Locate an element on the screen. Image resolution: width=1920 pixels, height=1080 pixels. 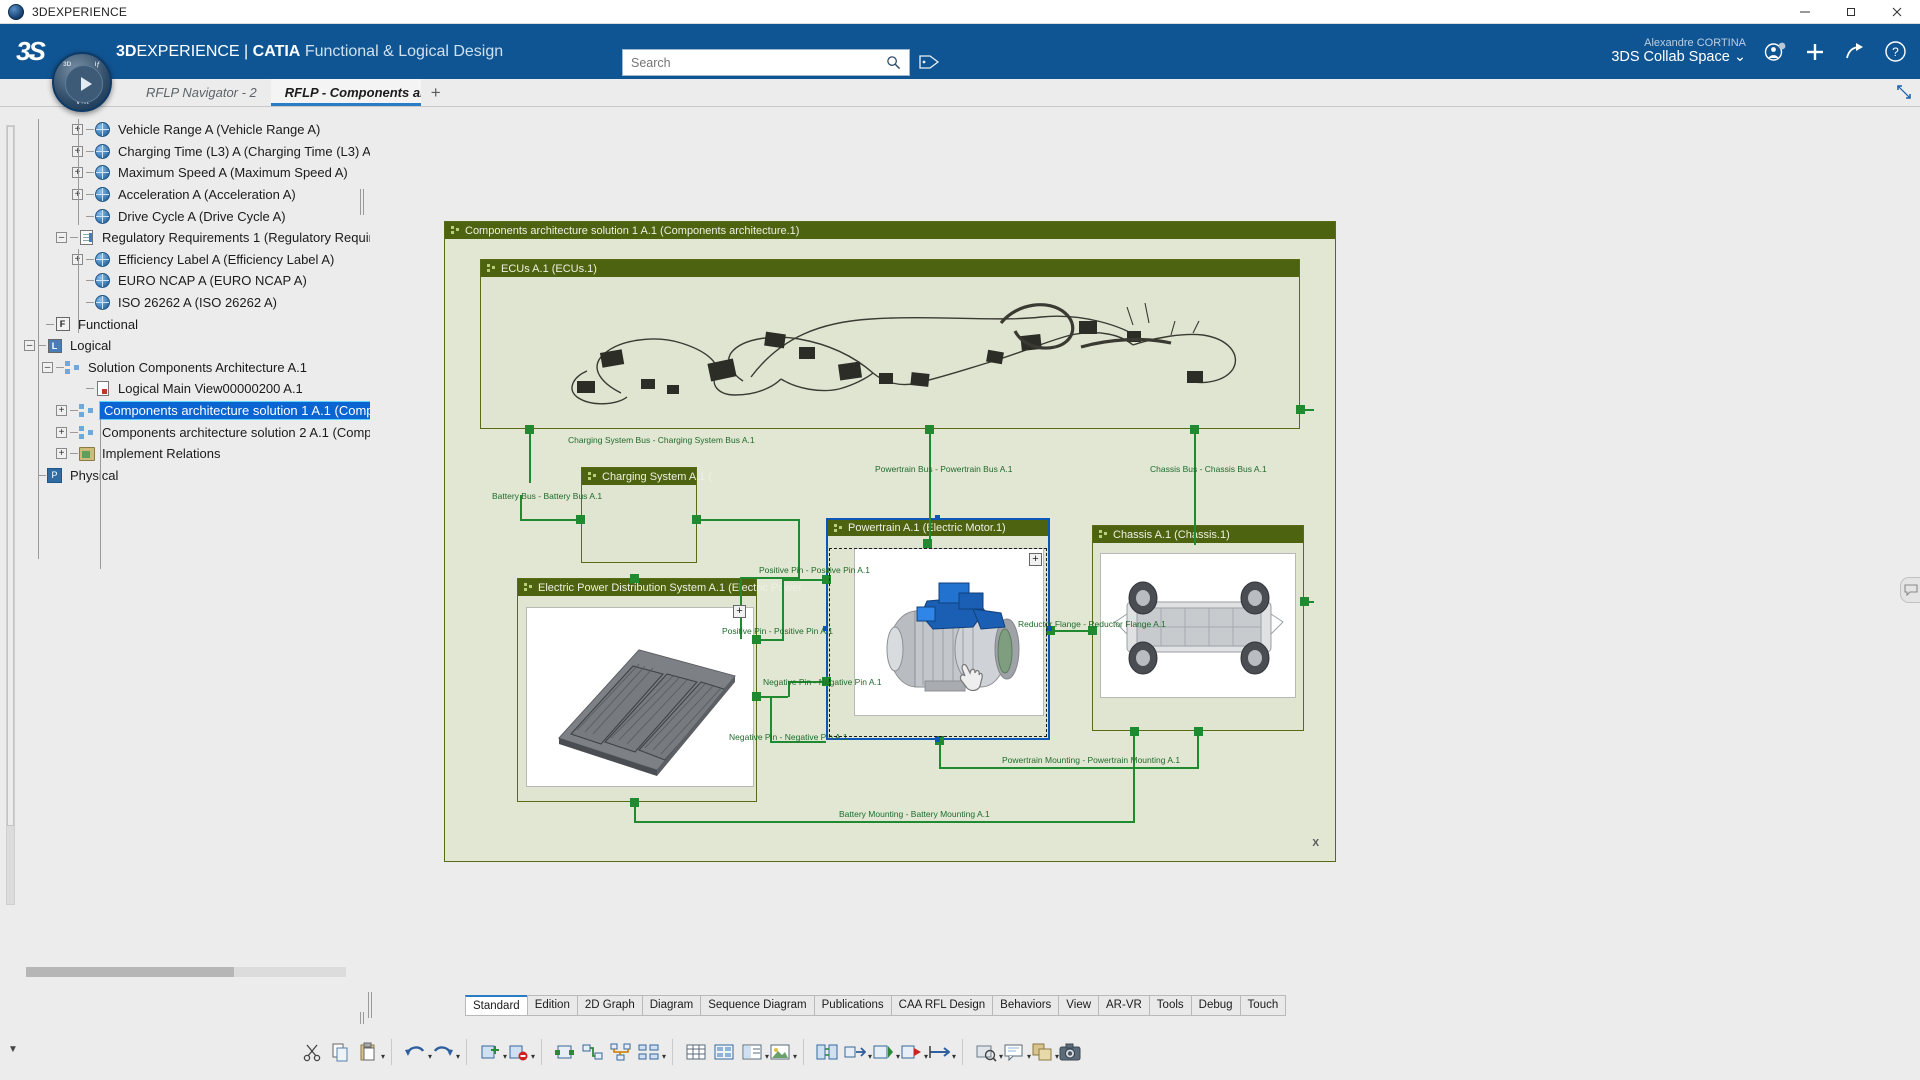
annotation-icon: ▾ is located at coordinates (1016, 1052).